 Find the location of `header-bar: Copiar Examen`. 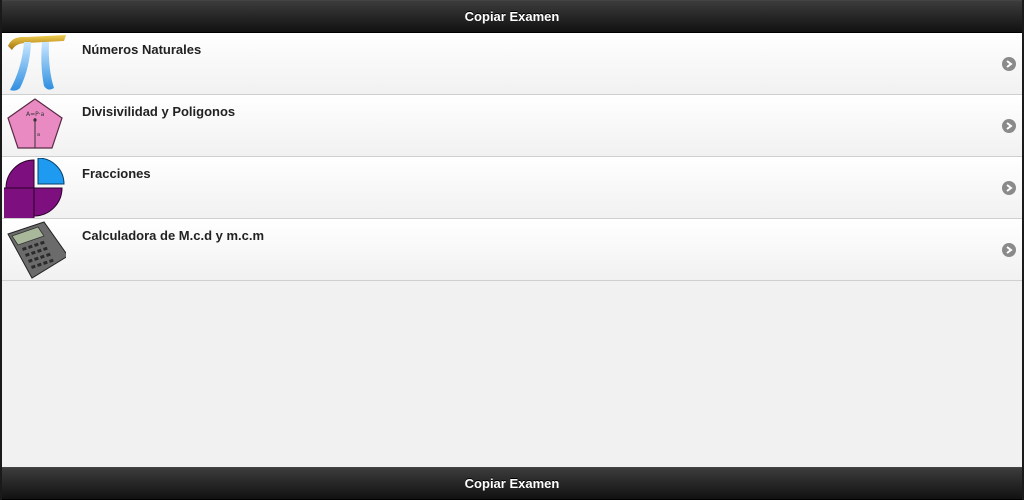

header-bar: Copiar Examen is located at coordinates (512, 16).